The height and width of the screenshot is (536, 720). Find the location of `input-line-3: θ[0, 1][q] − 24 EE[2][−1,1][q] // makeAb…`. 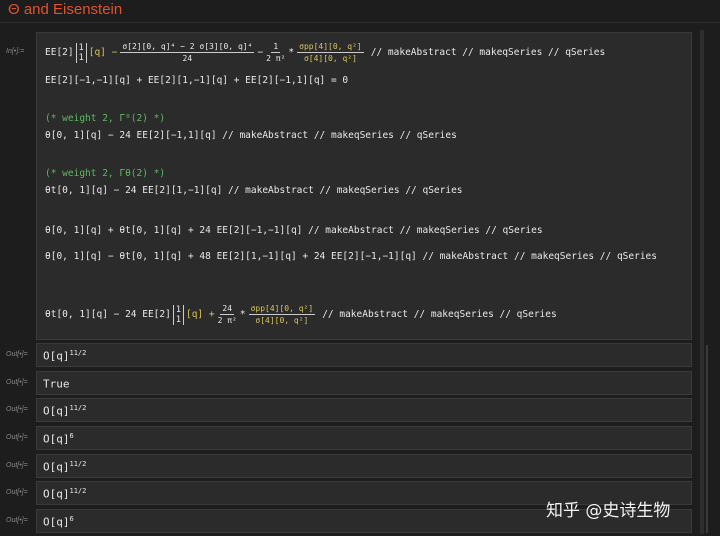

input-line-3: θ[0, 1][q] − 24 EE[2][−1,1][q] // makeAb… is located at coordinates (251, 135).